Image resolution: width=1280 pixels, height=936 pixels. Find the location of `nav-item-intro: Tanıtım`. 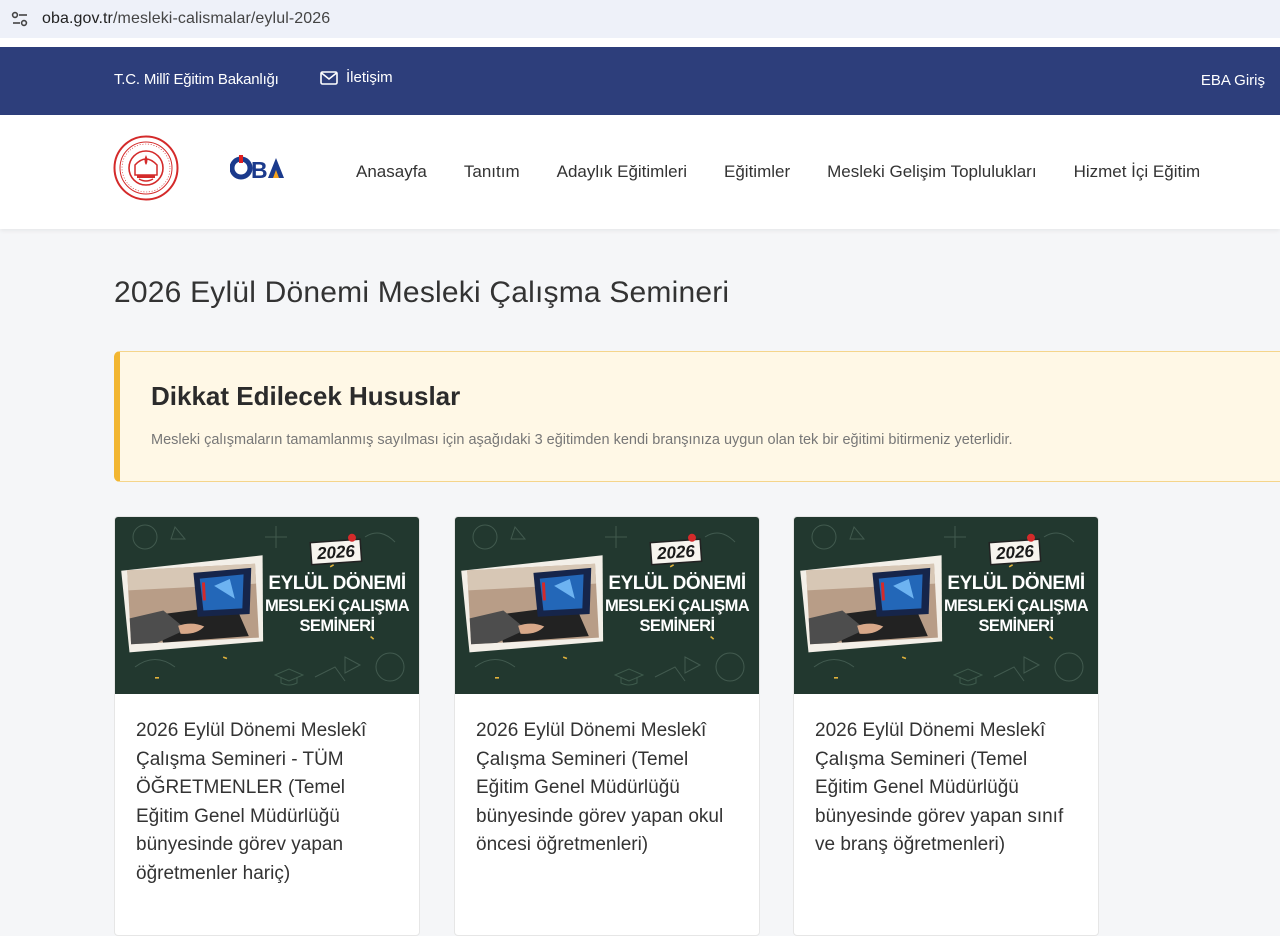

nav-item-intro: Tanıtım is located at coordinates (492, 172).